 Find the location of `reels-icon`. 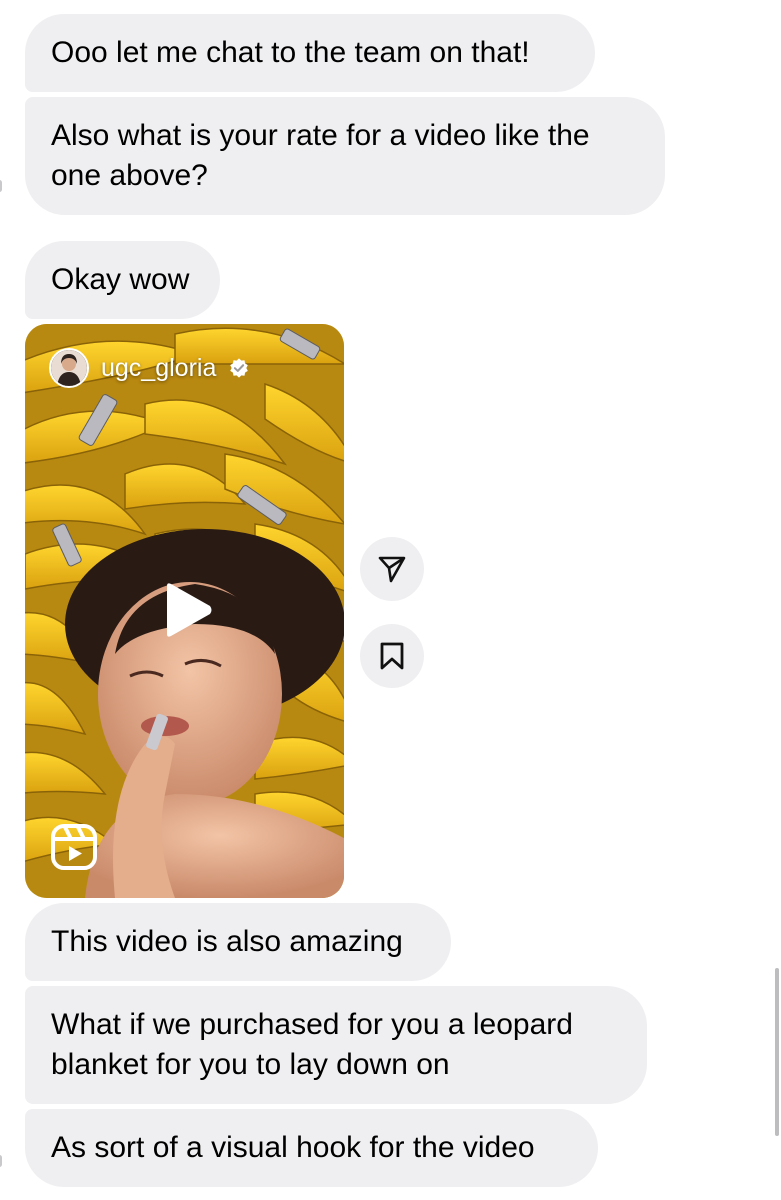

reels-icon is located at coordinates (74, 847).